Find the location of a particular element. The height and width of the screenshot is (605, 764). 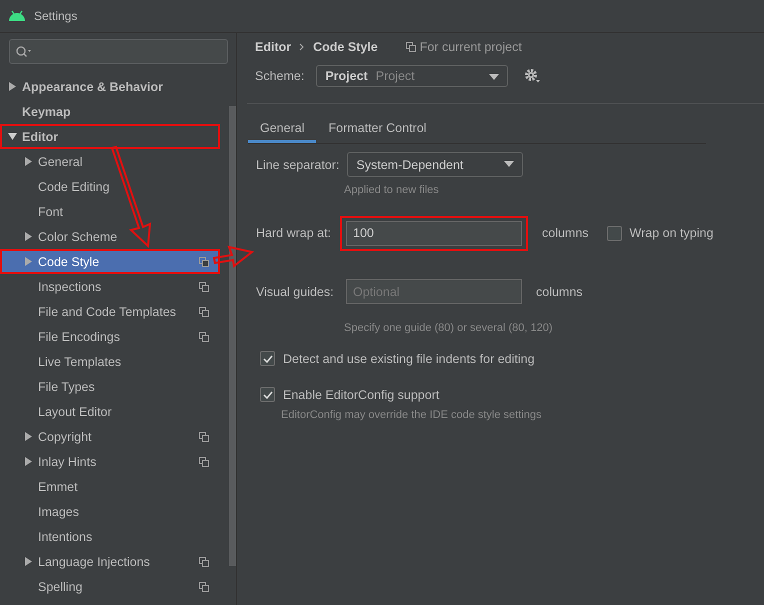

checkbox-label: Wrap on typing is located at coordinates (672, 233).